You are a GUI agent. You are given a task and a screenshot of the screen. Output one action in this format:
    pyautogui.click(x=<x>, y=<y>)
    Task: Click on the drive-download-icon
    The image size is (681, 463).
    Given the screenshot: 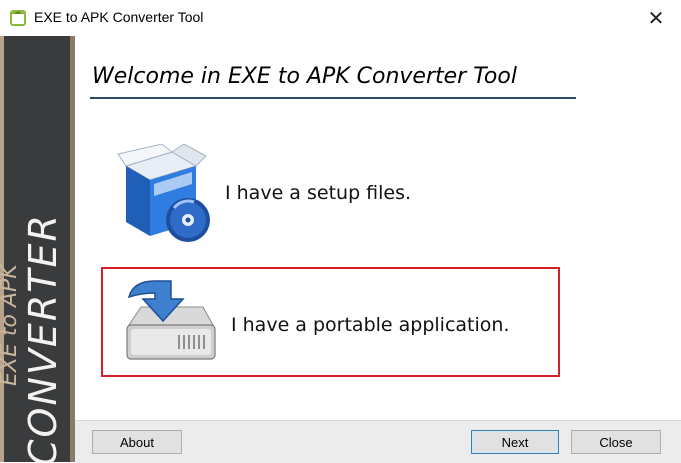 What is the action you would take?
    pyautogui.click(x=171, y=320)
    